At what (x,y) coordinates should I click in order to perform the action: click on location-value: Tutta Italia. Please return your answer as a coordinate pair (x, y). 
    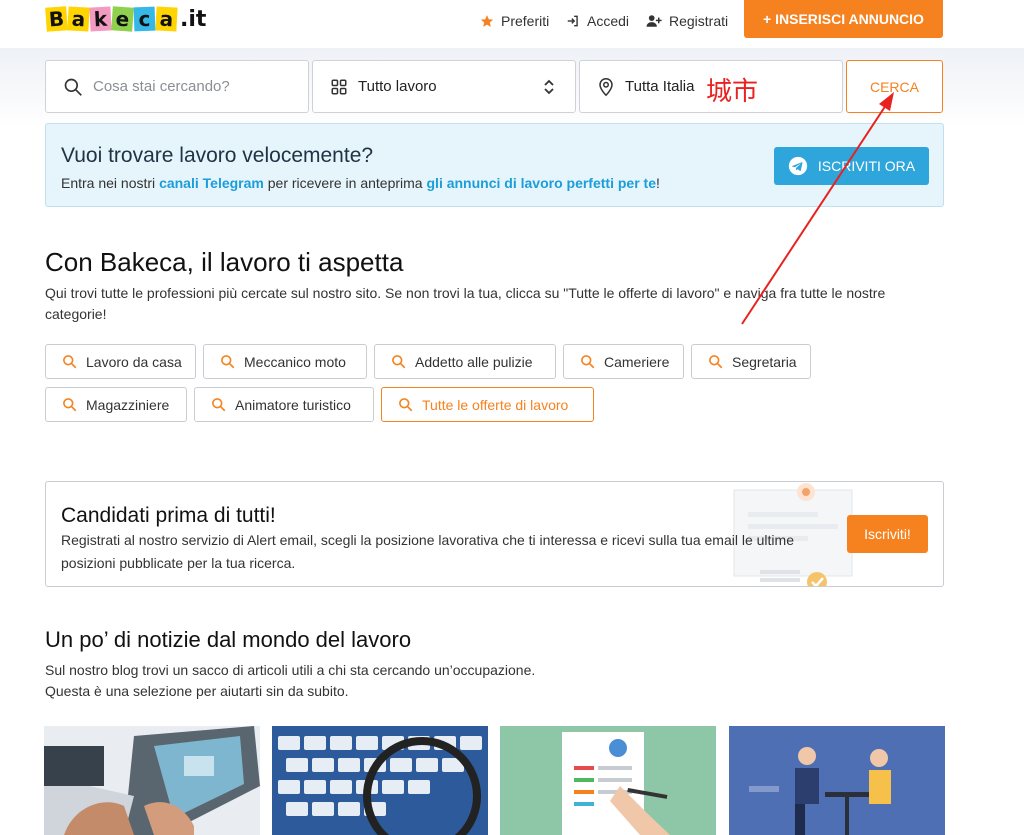
    Looking at the image, I should click on (660, 86).